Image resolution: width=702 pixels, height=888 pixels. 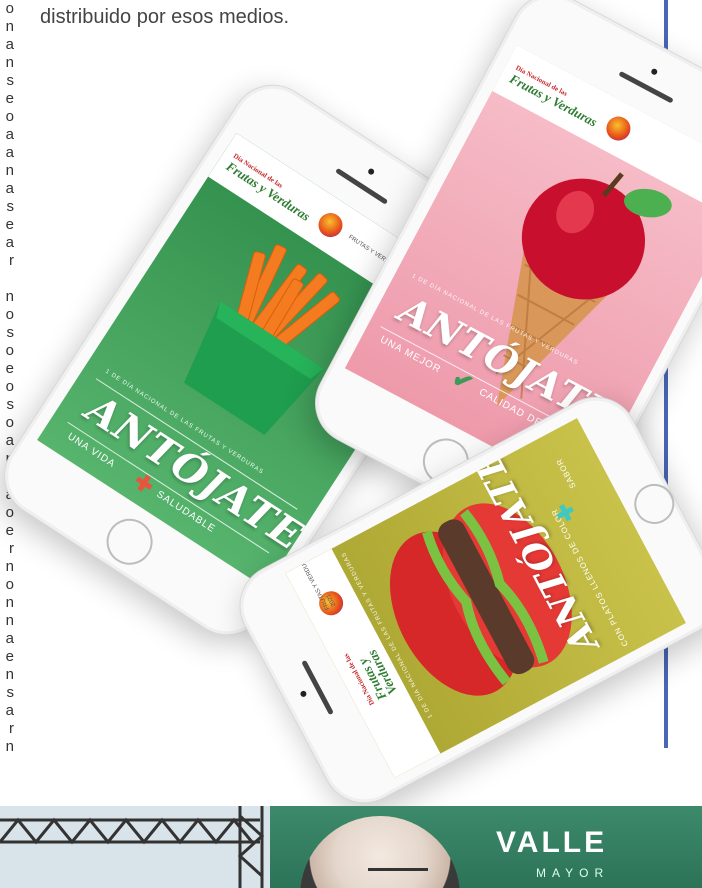 What do you see at coordinates (135, 847) in the screenshot?
I see `stage-truss-icon` at bounding box center [135, 847].